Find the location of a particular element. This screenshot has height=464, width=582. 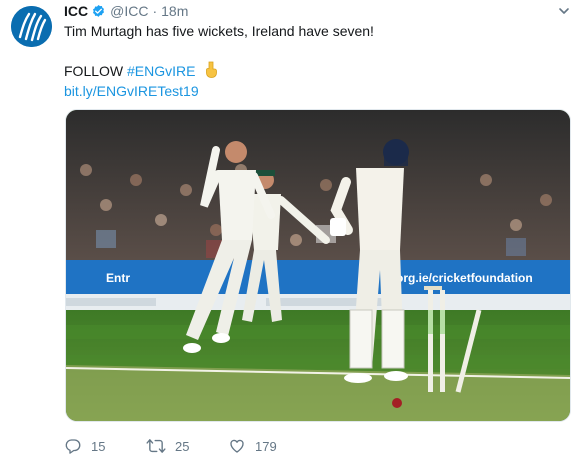

pointing-down-emoji-icon is located at coordinates (211, 72).